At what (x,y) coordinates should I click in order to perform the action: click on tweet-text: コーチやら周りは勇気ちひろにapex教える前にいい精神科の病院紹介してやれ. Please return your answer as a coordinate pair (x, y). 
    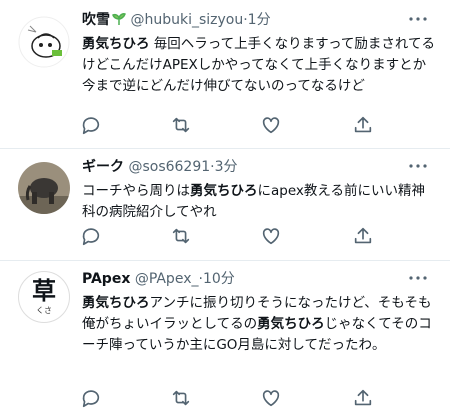
    Looking at the image, I should click on (259, 202).